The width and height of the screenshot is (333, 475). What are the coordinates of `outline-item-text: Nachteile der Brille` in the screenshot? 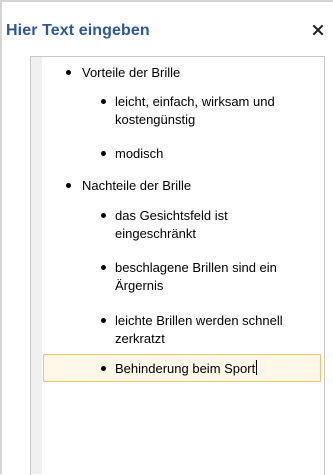 It's located at (137, 185).